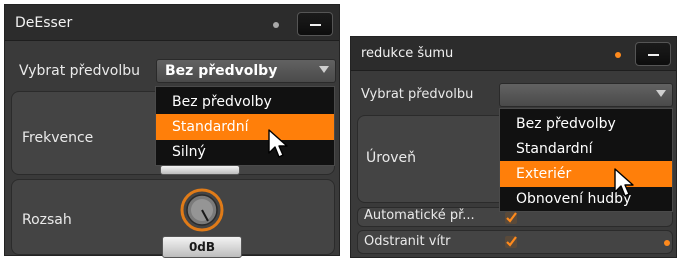 The width and height of the screenshot is (679, 260). What do you see at coordinates (221, 71) in the screenshot?
I see `preset-select-value: Bez předvolby` at bounding box center [221, 71].